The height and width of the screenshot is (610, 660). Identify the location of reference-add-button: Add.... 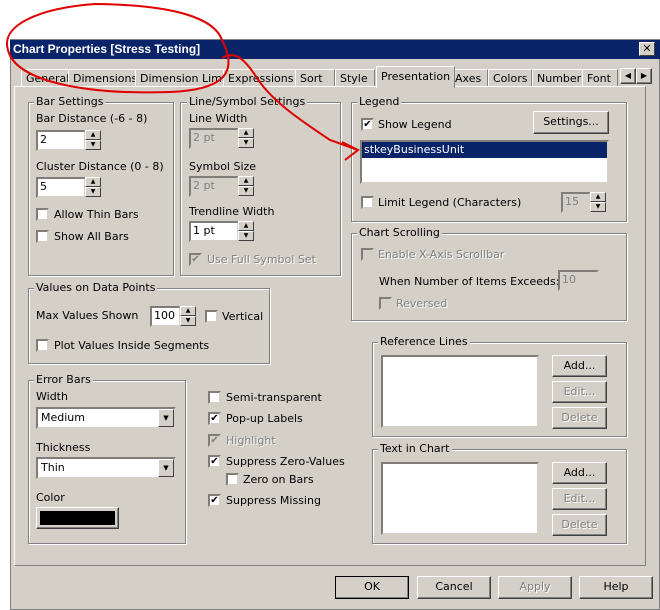
(579, 366).